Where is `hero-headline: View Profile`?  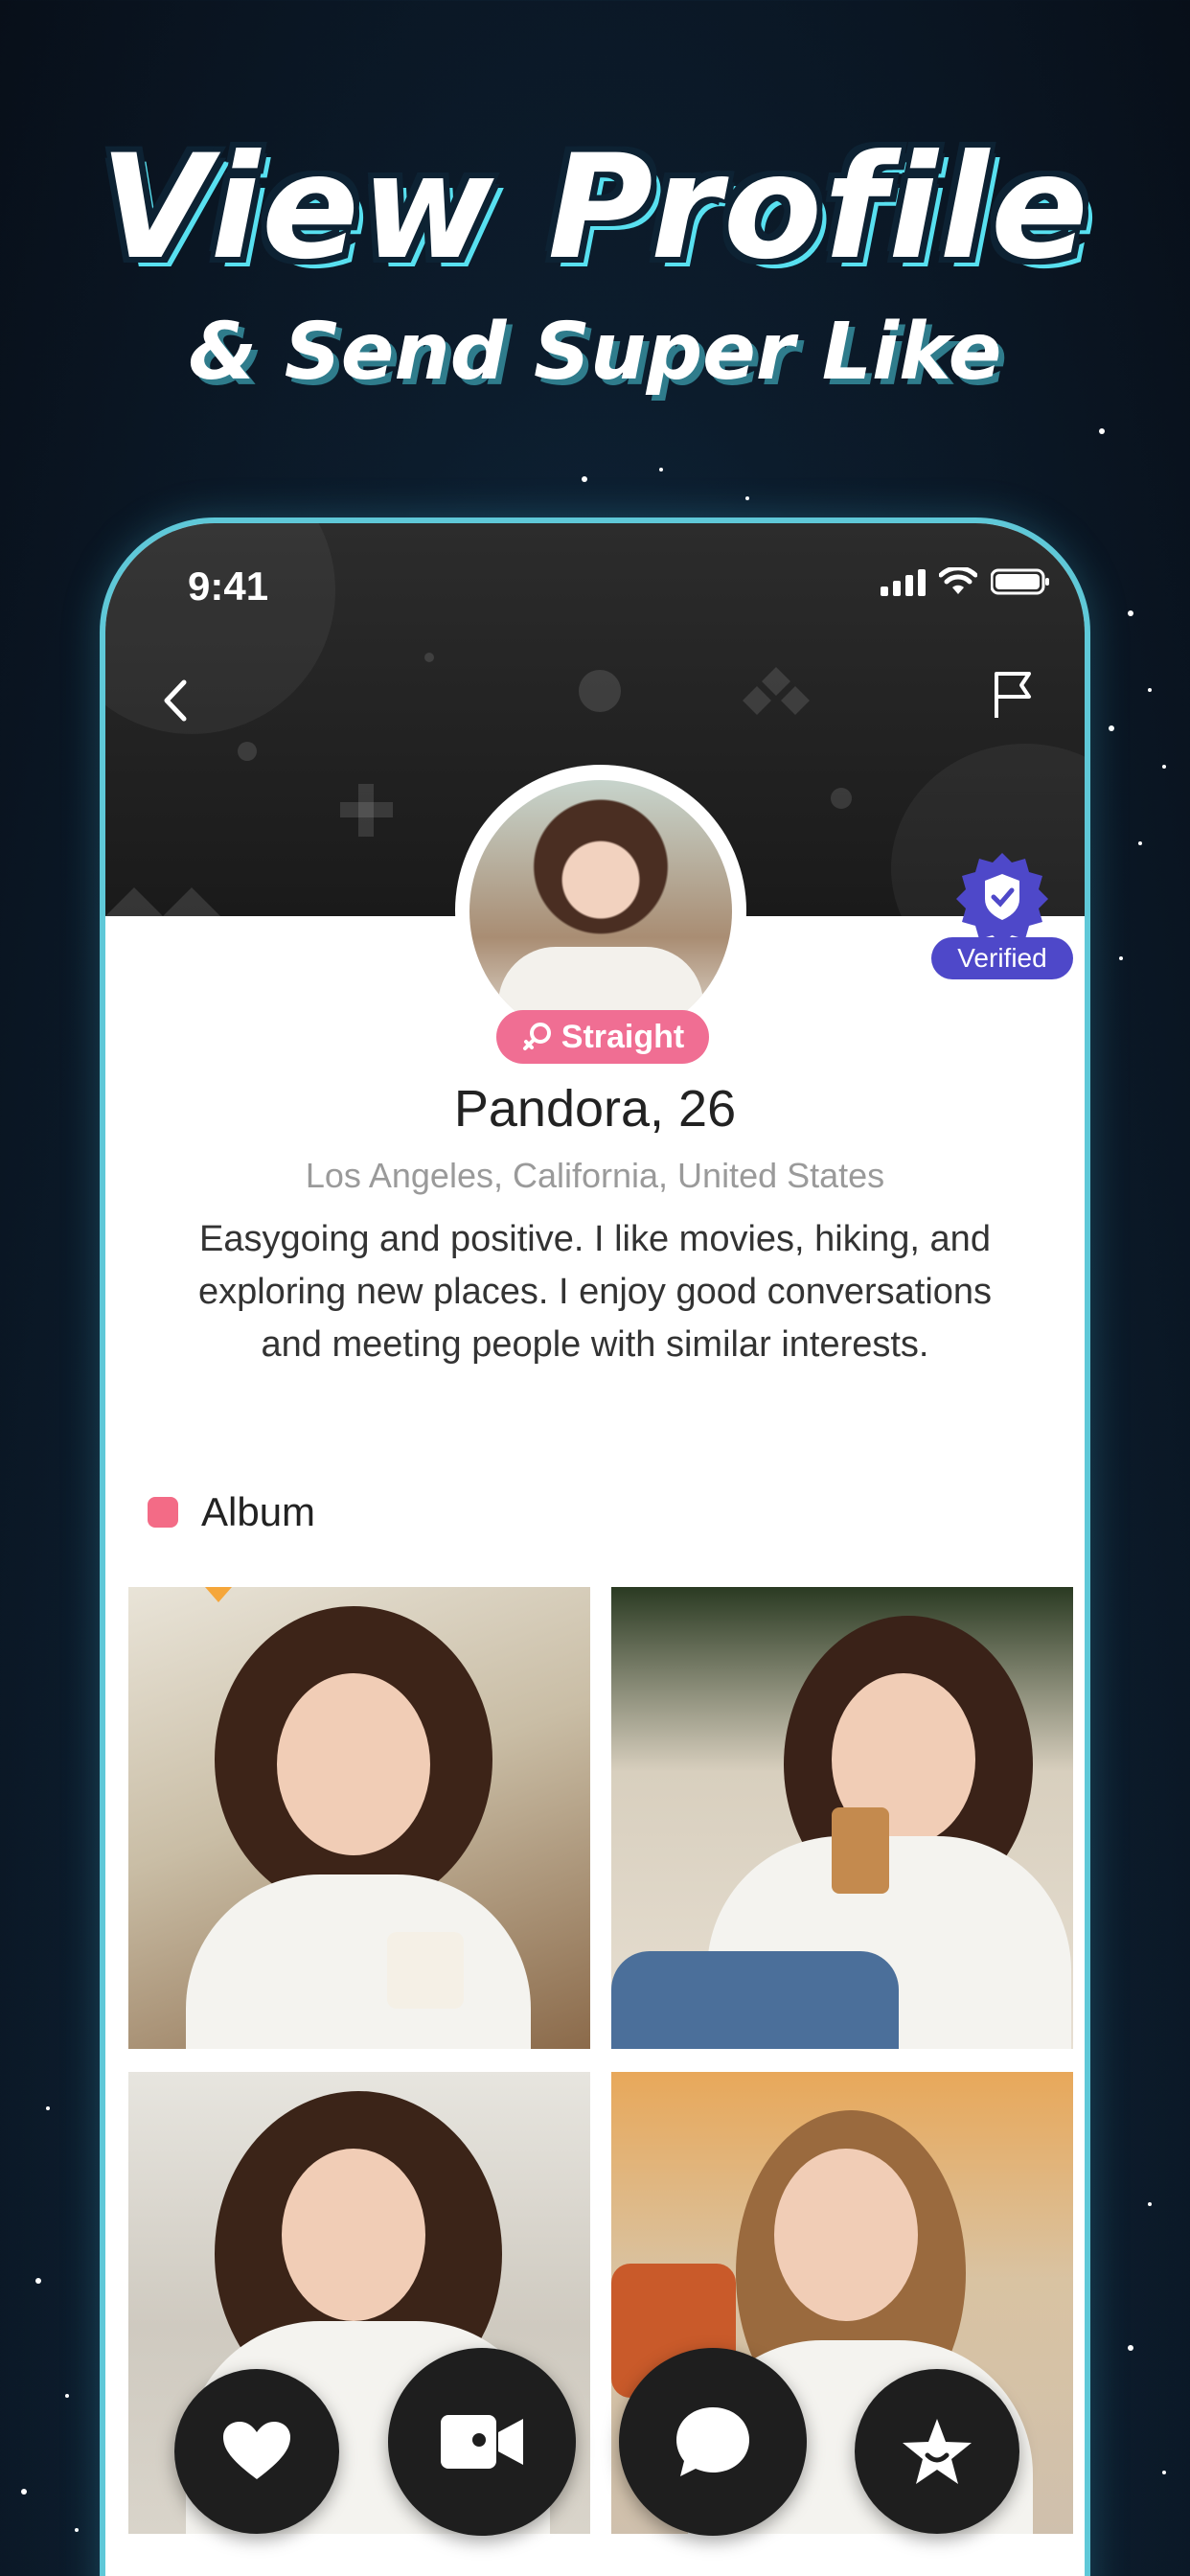
hero-headline: View Profile is located at coordinates (595, 208).